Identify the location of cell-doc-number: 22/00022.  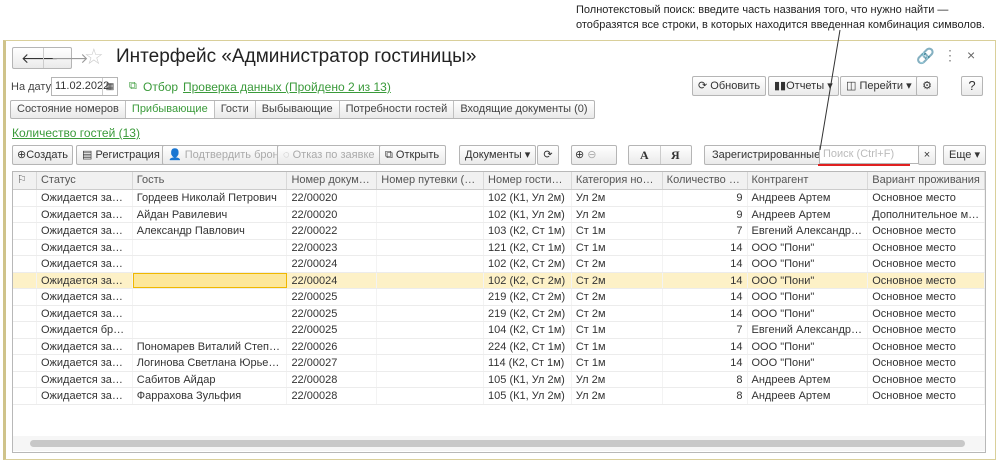
(332, 231).